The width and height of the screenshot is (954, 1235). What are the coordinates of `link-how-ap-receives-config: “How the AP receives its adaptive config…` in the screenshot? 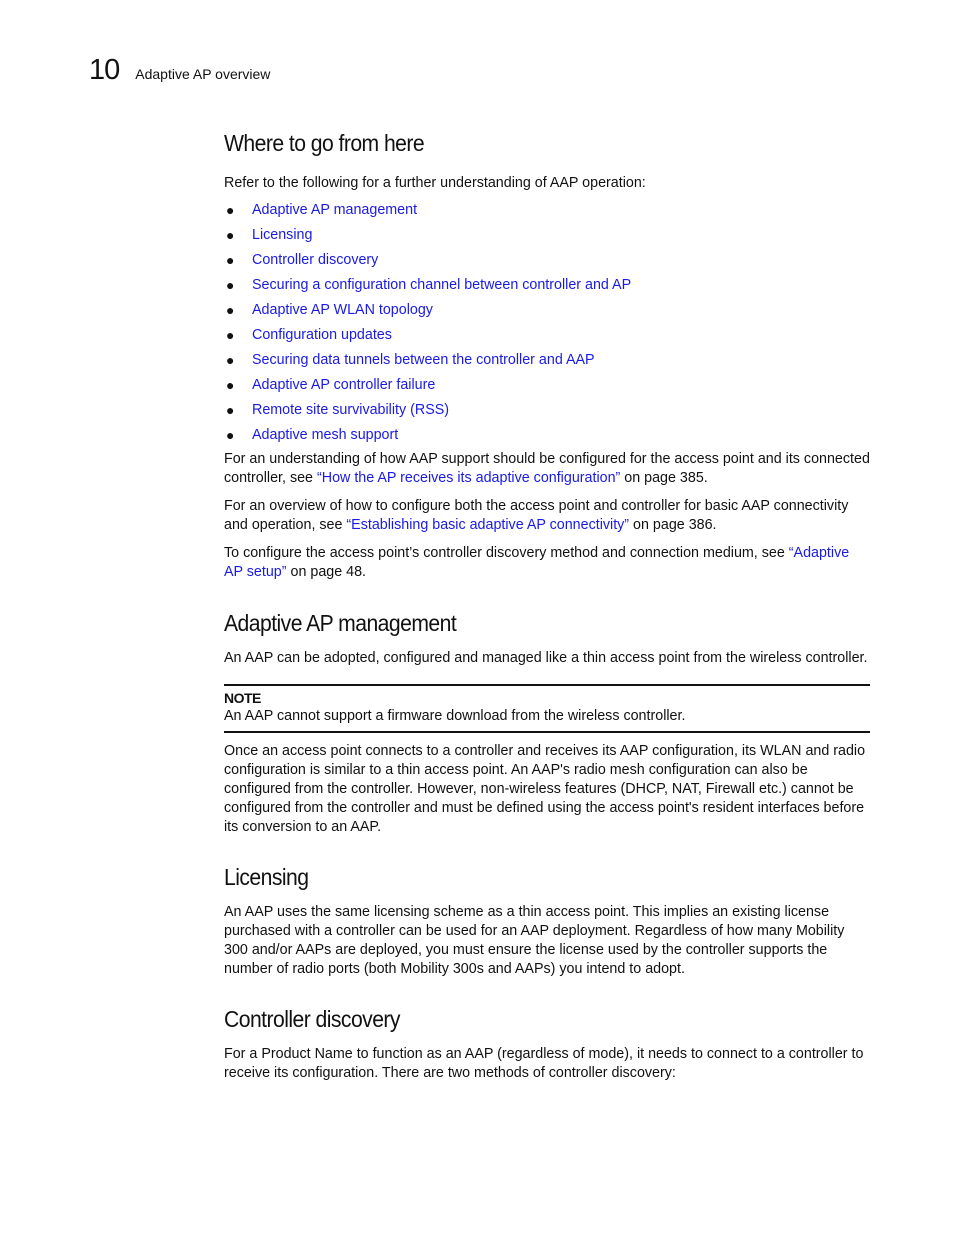 It's located at (468, 478).